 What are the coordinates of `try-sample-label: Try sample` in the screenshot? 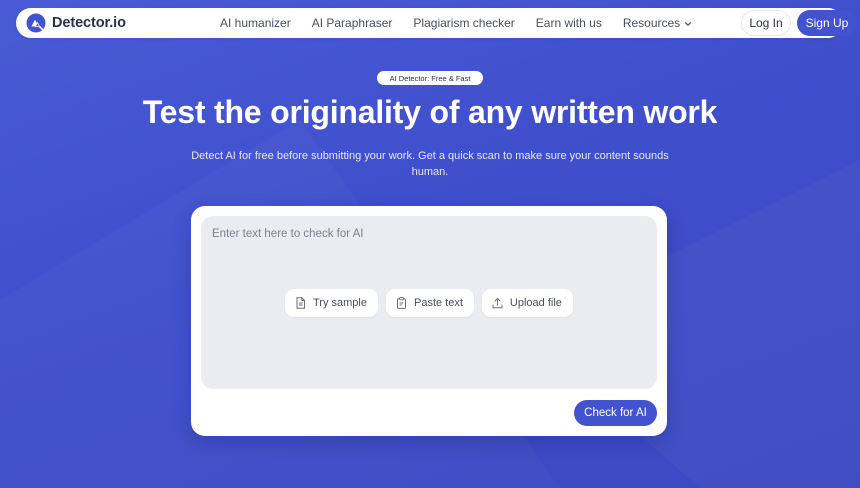 It's located at (340, 303).